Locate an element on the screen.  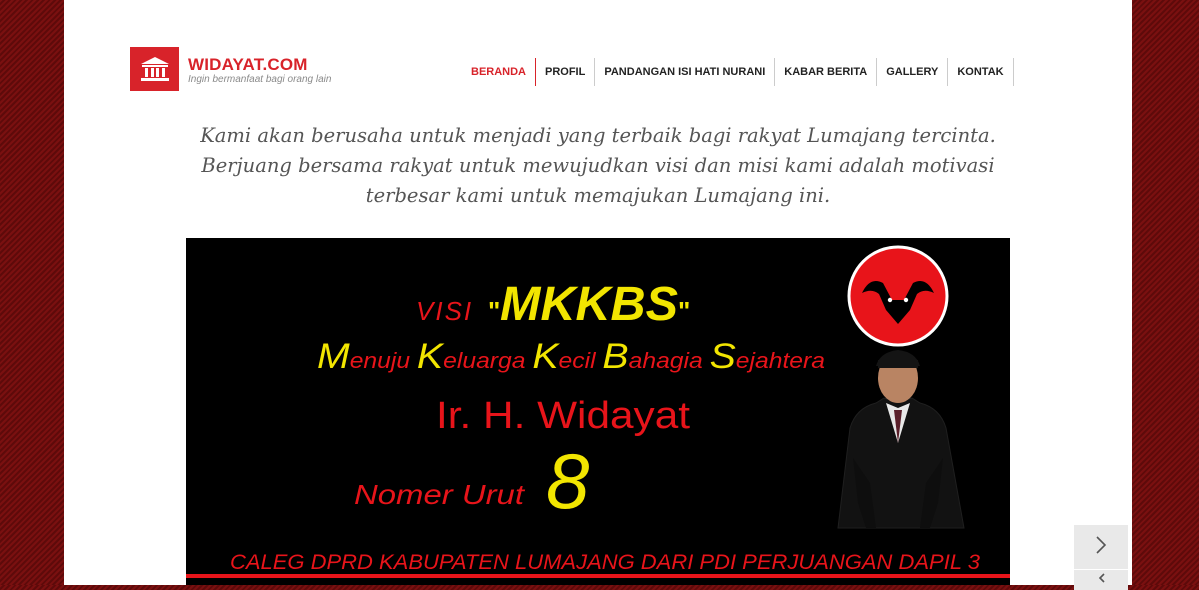
nav-item-pandangan: PANDANGAN ISI HATI NURANI is located at coordinates (685, 72).